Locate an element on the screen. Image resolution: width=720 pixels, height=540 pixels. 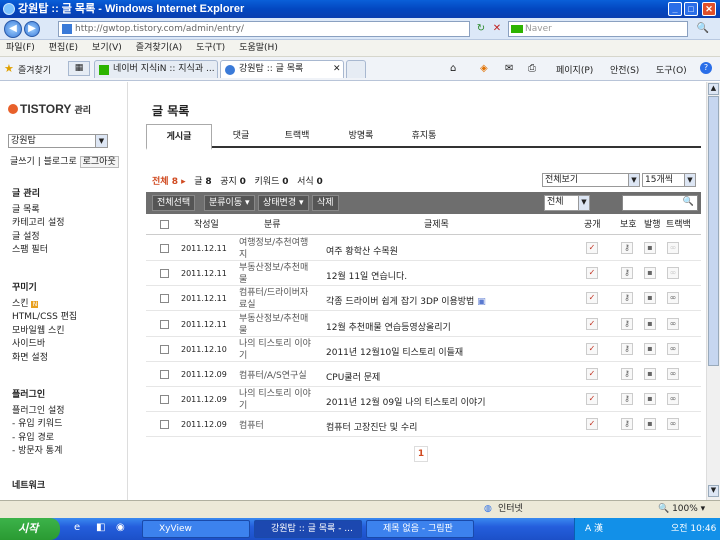
count-label: 글 is located at coordinates (198, 182).